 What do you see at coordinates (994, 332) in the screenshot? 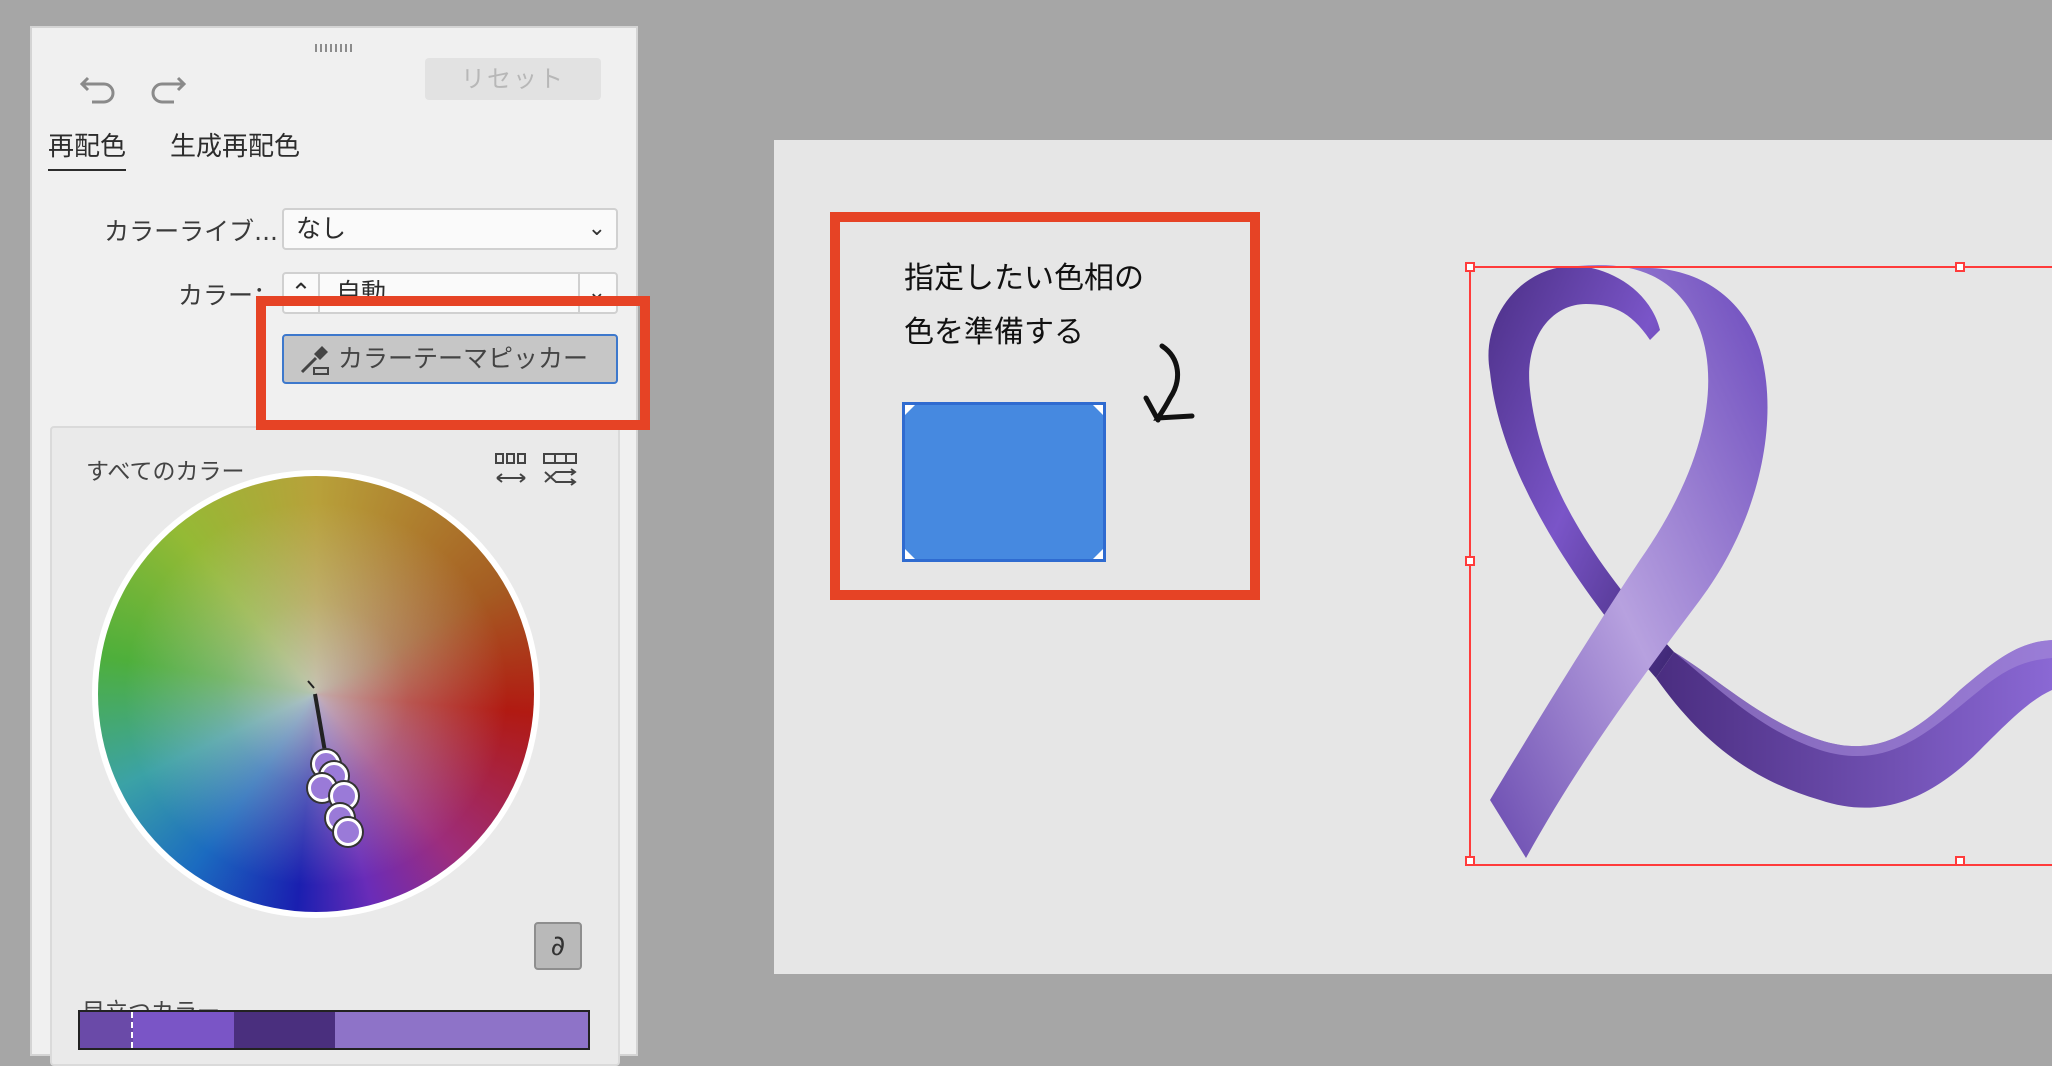
I see `annotation-line: 色を準備する` at bounding box center [994, 332].